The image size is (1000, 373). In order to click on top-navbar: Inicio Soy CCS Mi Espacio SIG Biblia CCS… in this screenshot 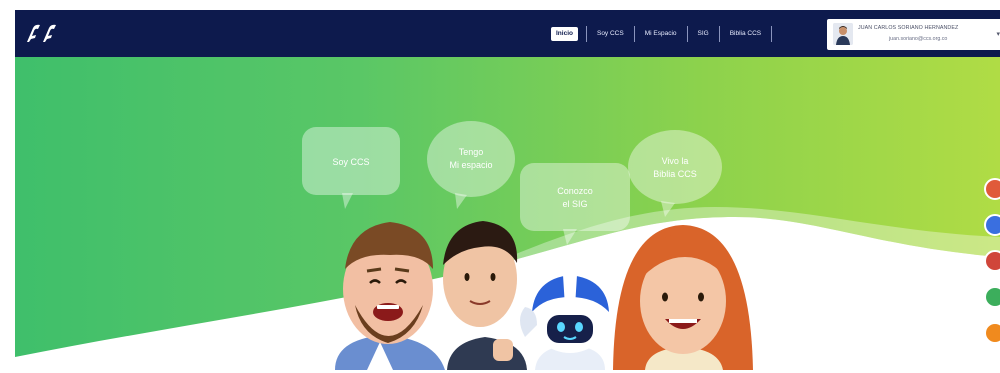, I will do `click(507, 33)`.